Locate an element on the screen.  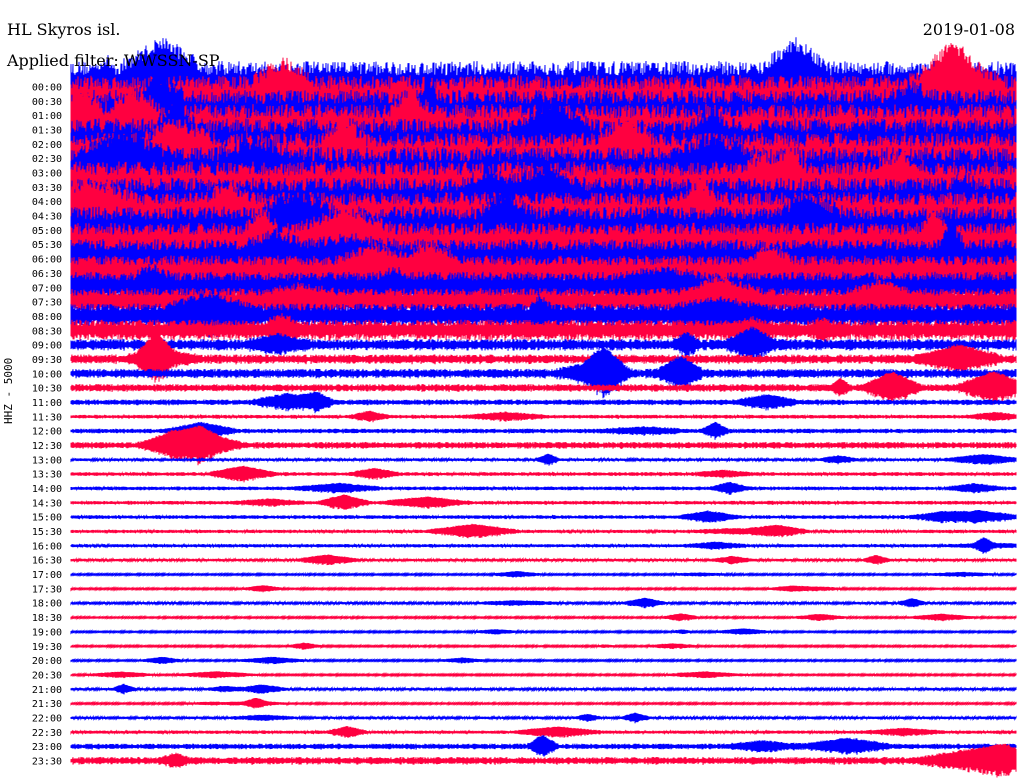
trace-row-1900 is located at coordinates (543, 631).